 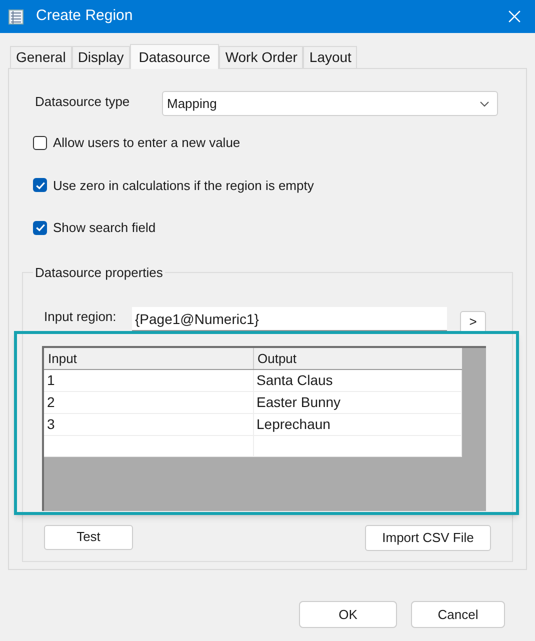 I want to click on table-cell: 1, so click(x=148, y=381).